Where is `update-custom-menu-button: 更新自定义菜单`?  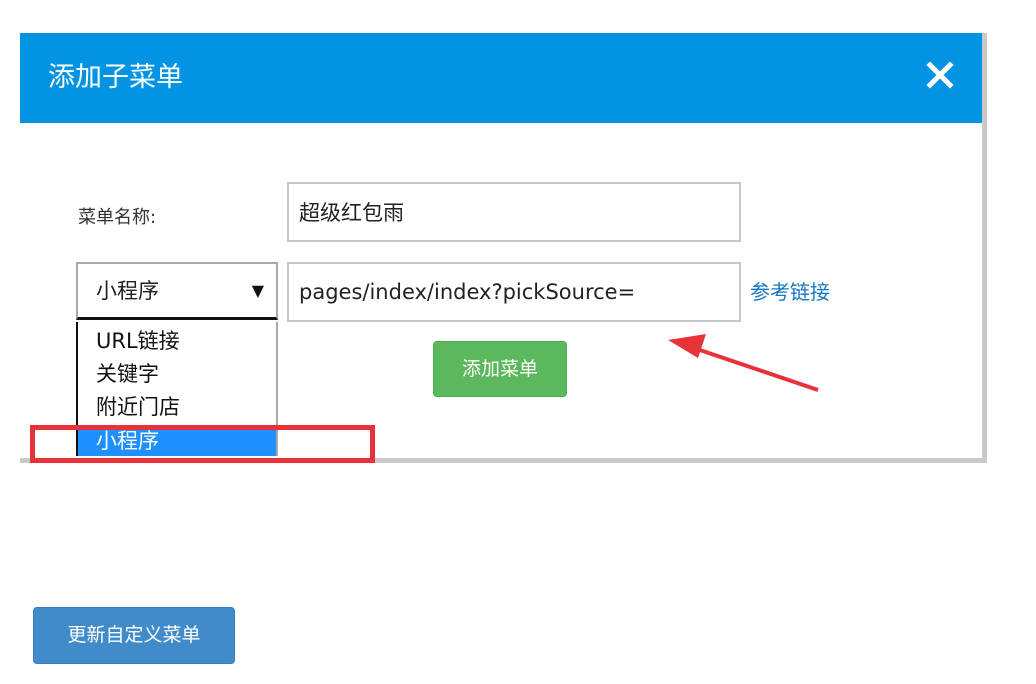 update-custom-menu-button: 更新自定义菜单 is located at coordinates (134, 635).